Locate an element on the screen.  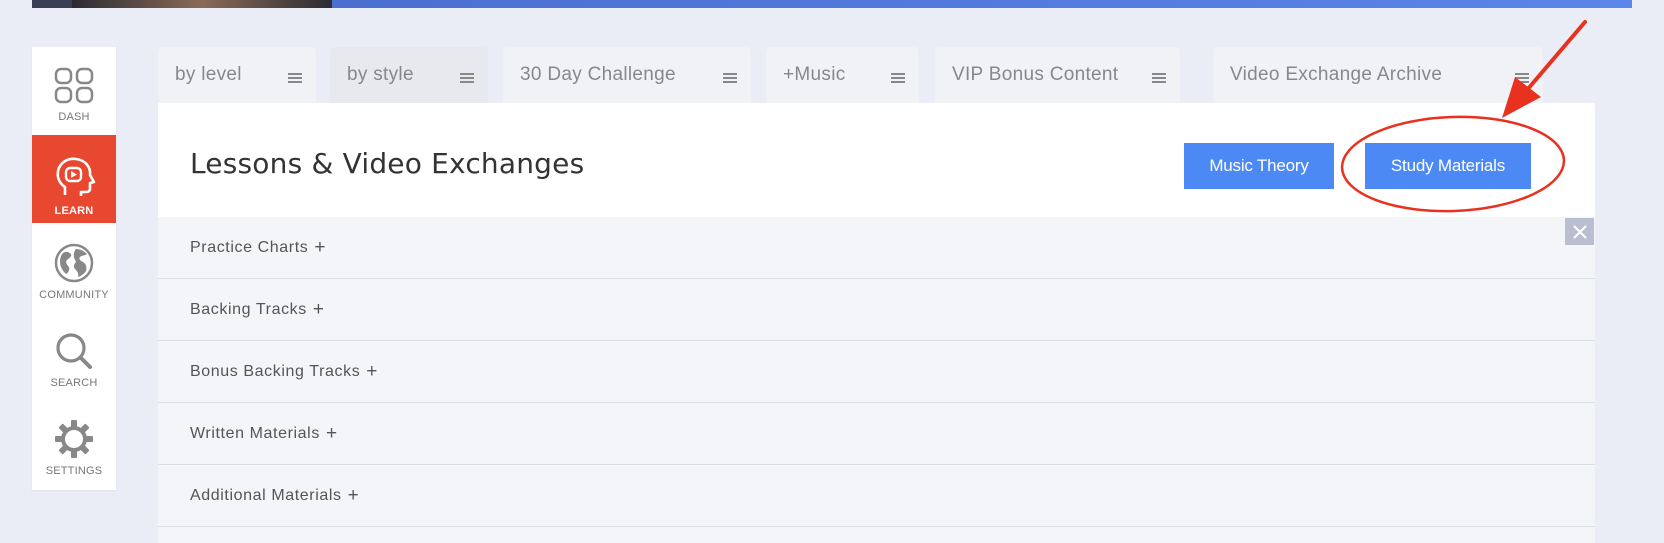
globe-icon is located at coordinates (74, 263).